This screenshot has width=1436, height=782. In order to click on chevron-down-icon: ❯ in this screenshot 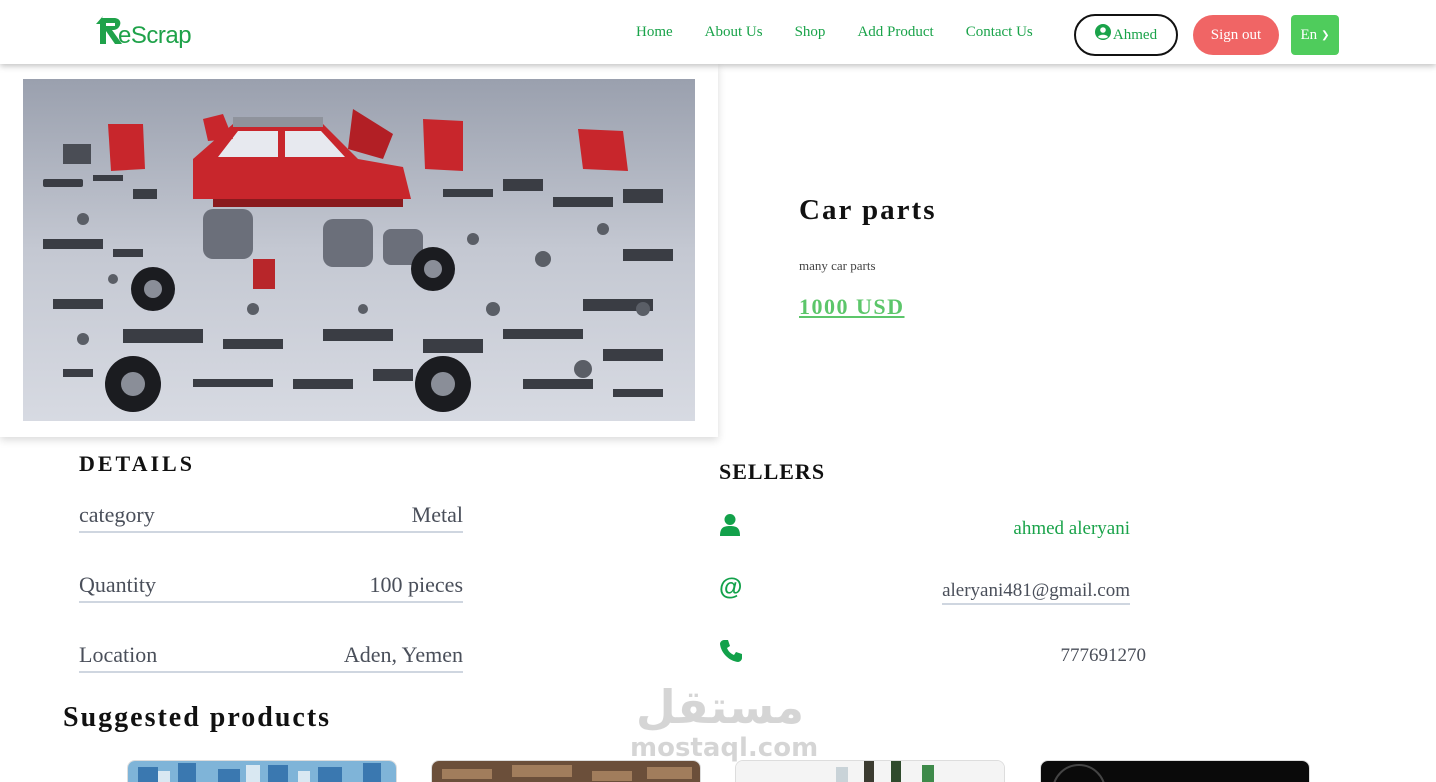, I will do `click(1325, 35)`.